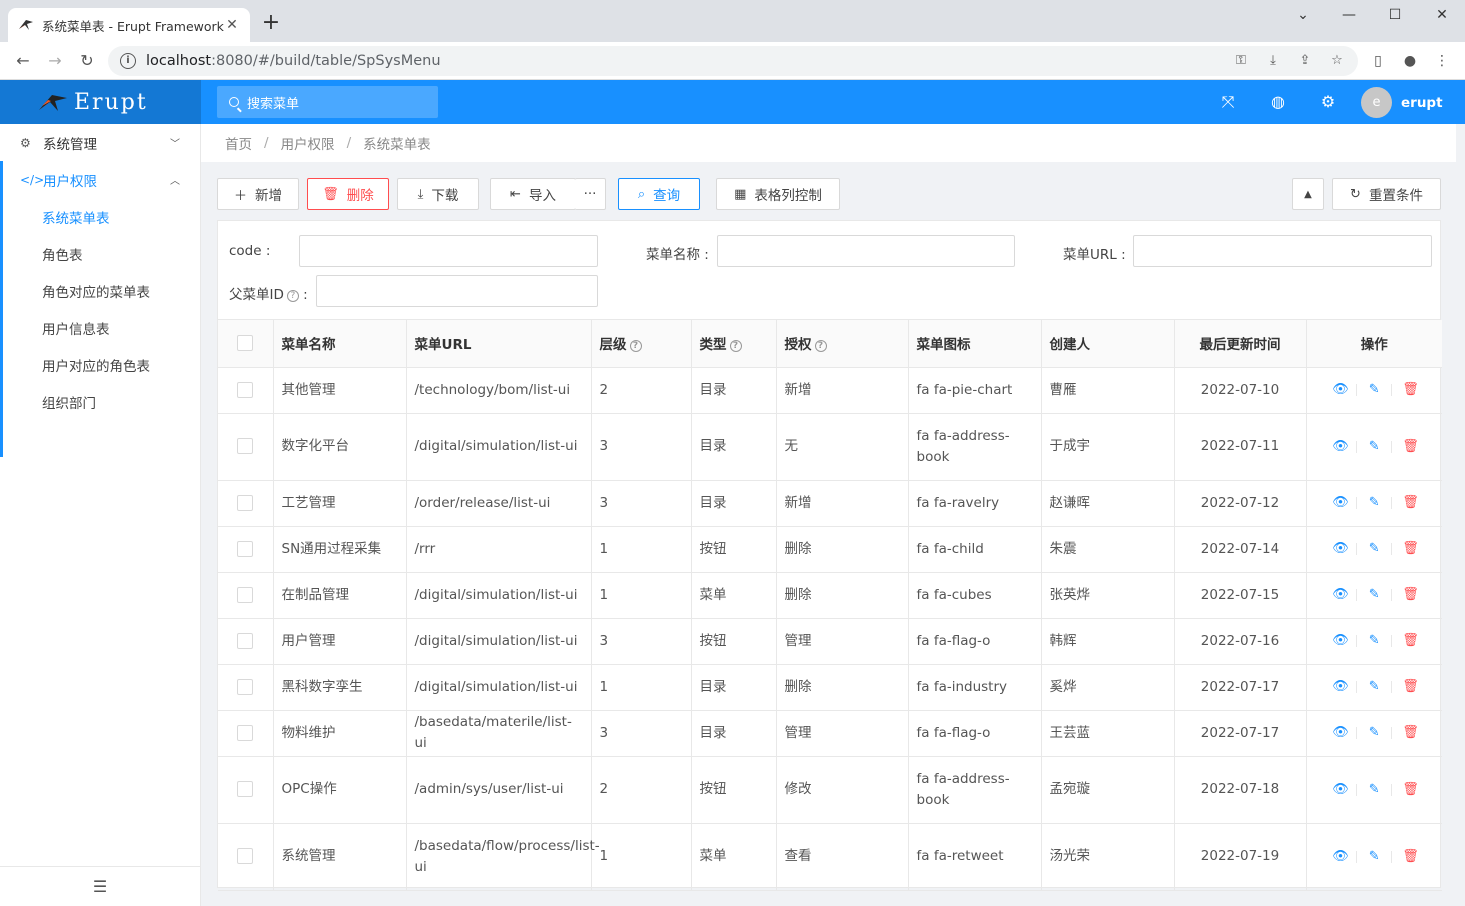 This screenshot has height=906, width=1465. I want to click on settings-gear-icon: ⚙, so click(1328, 102).